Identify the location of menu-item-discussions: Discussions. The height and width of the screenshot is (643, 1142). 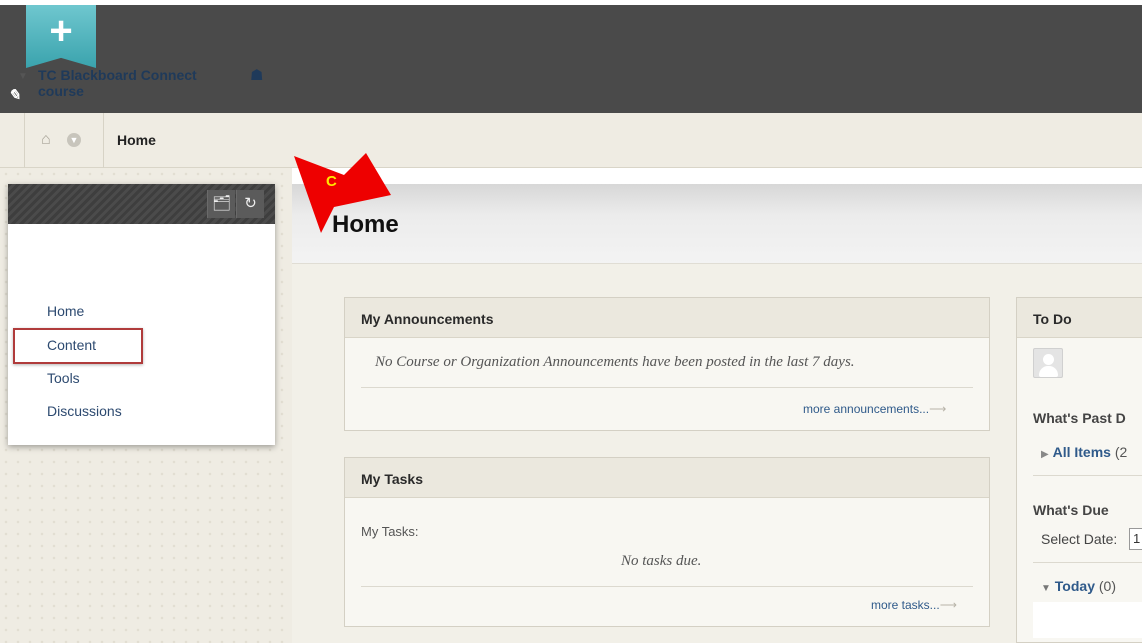
(84, 411).